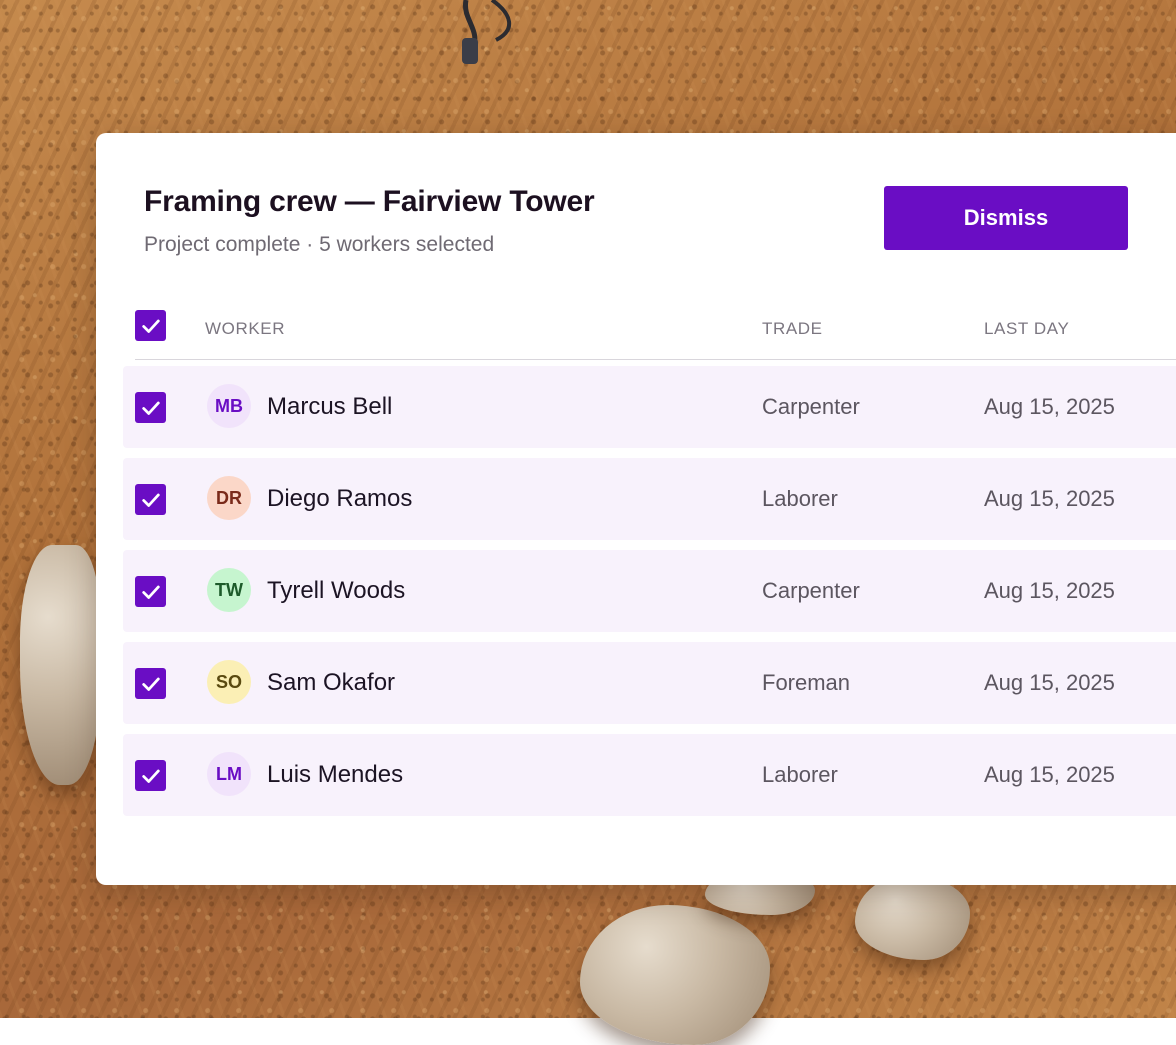 This screenshot has height=1045, width=1176. Describe the element at coordinates (245, 329) in the screenshot. I see `column-header-worker: WORKER` at that location.